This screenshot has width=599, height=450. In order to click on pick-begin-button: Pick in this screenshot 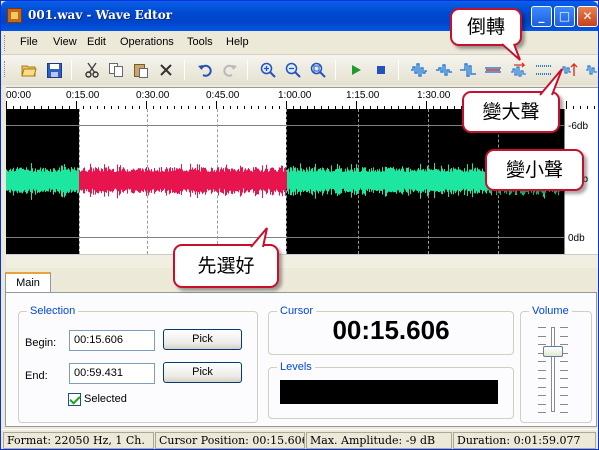, I will do `click(202, 339)`.